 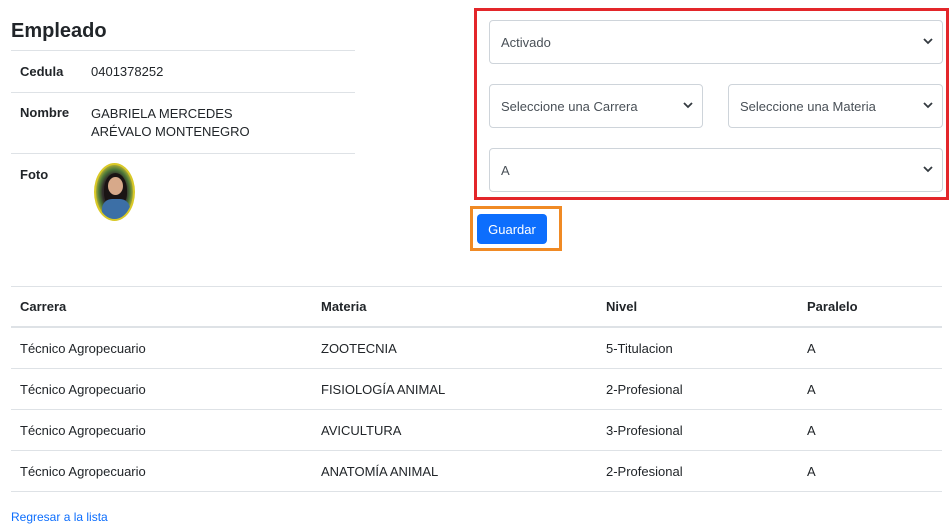 I want to click on carrera-select: Seleccione una Carrera, so click(x=596, y=106).